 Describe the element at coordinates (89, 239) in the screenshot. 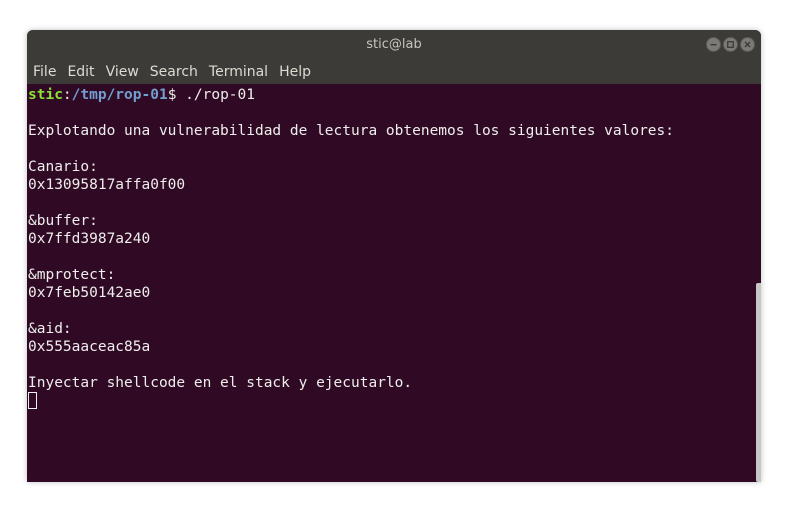

I see `output-buffer-value: 0x7ffd3987a240` at that location.